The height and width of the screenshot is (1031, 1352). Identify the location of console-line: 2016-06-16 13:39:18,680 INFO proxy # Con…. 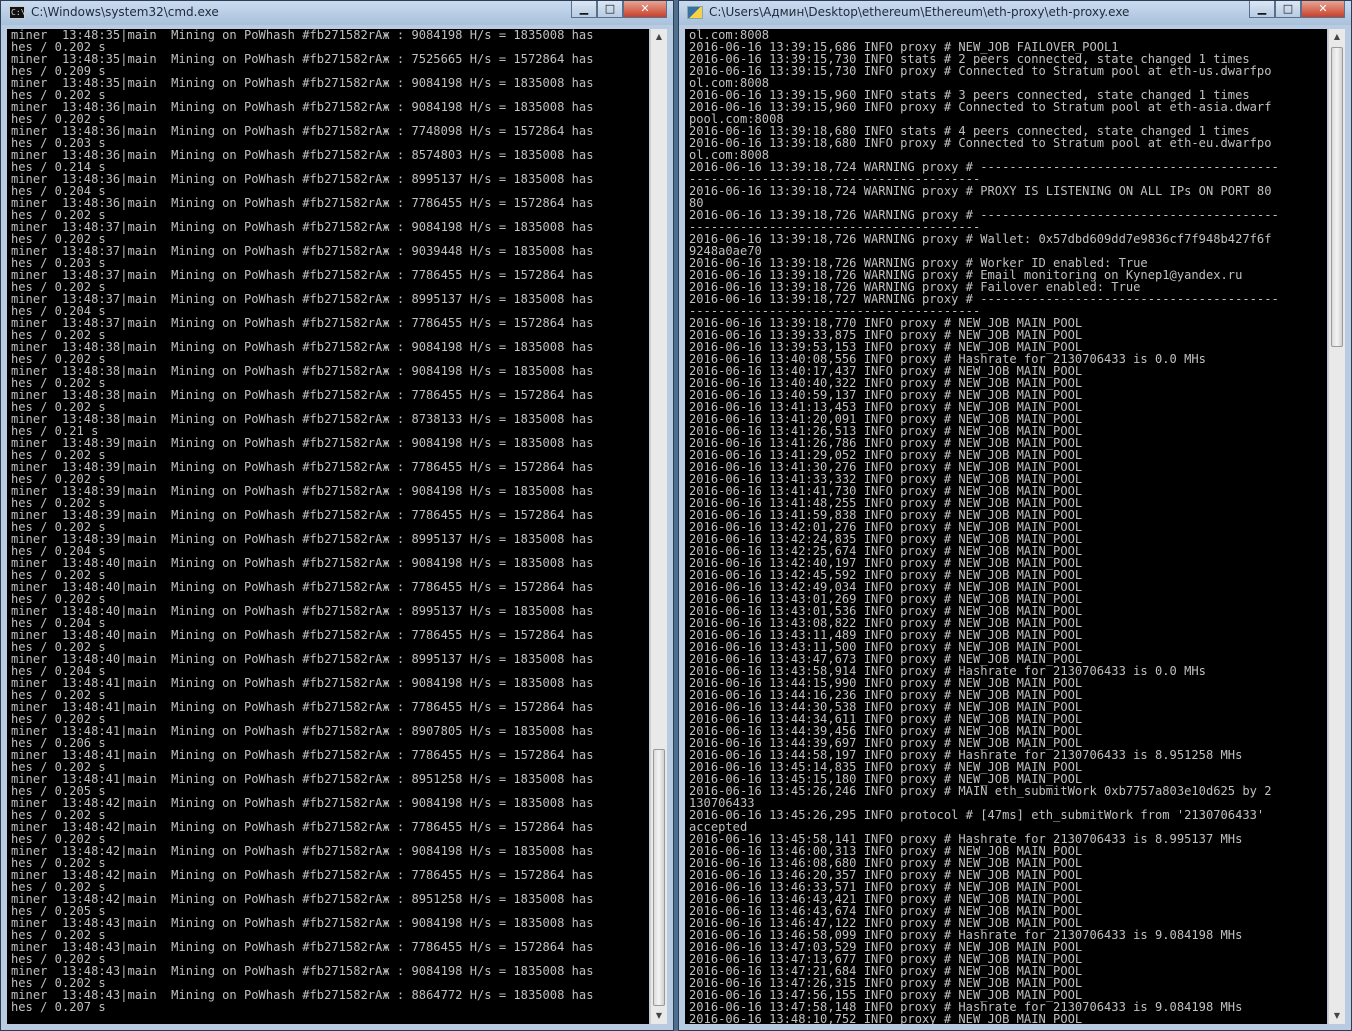
(980, 143).